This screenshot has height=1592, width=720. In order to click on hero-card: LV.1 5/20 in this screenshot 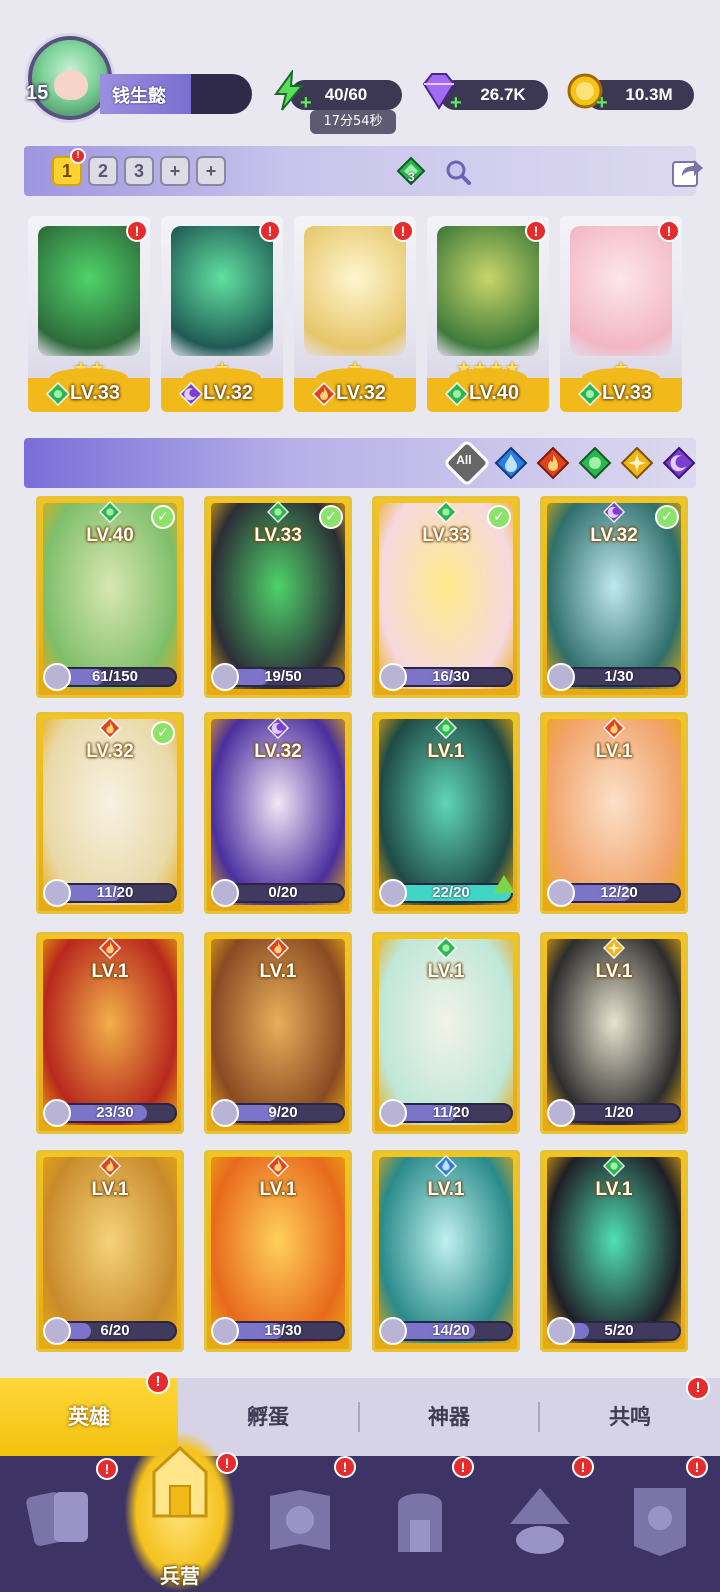, I will do `click(614, 1251)`.